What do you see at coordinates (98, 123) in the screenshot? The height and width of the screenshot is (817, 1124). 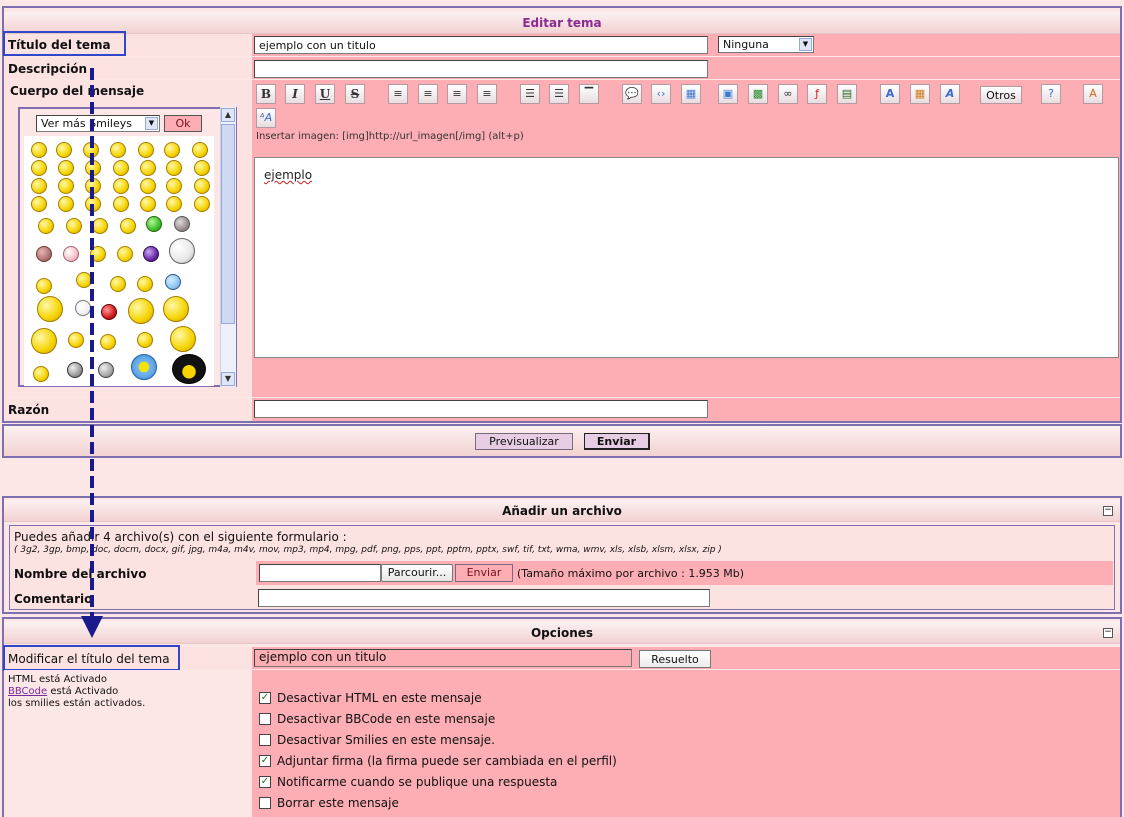 I see `smileys-select: Ver más Smileys ▼` at bounding box center [98, 123].